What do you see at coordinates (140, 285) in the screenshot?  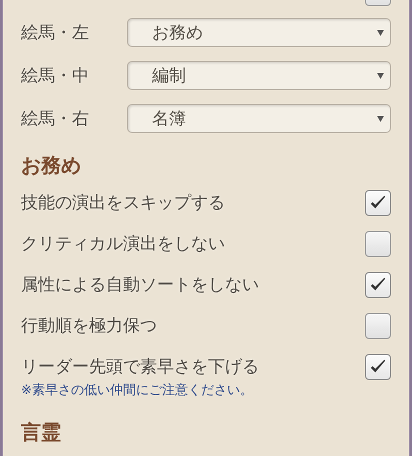 I see `option-label: 属性による自動ソートをしない` at bounding box center [140, 285].